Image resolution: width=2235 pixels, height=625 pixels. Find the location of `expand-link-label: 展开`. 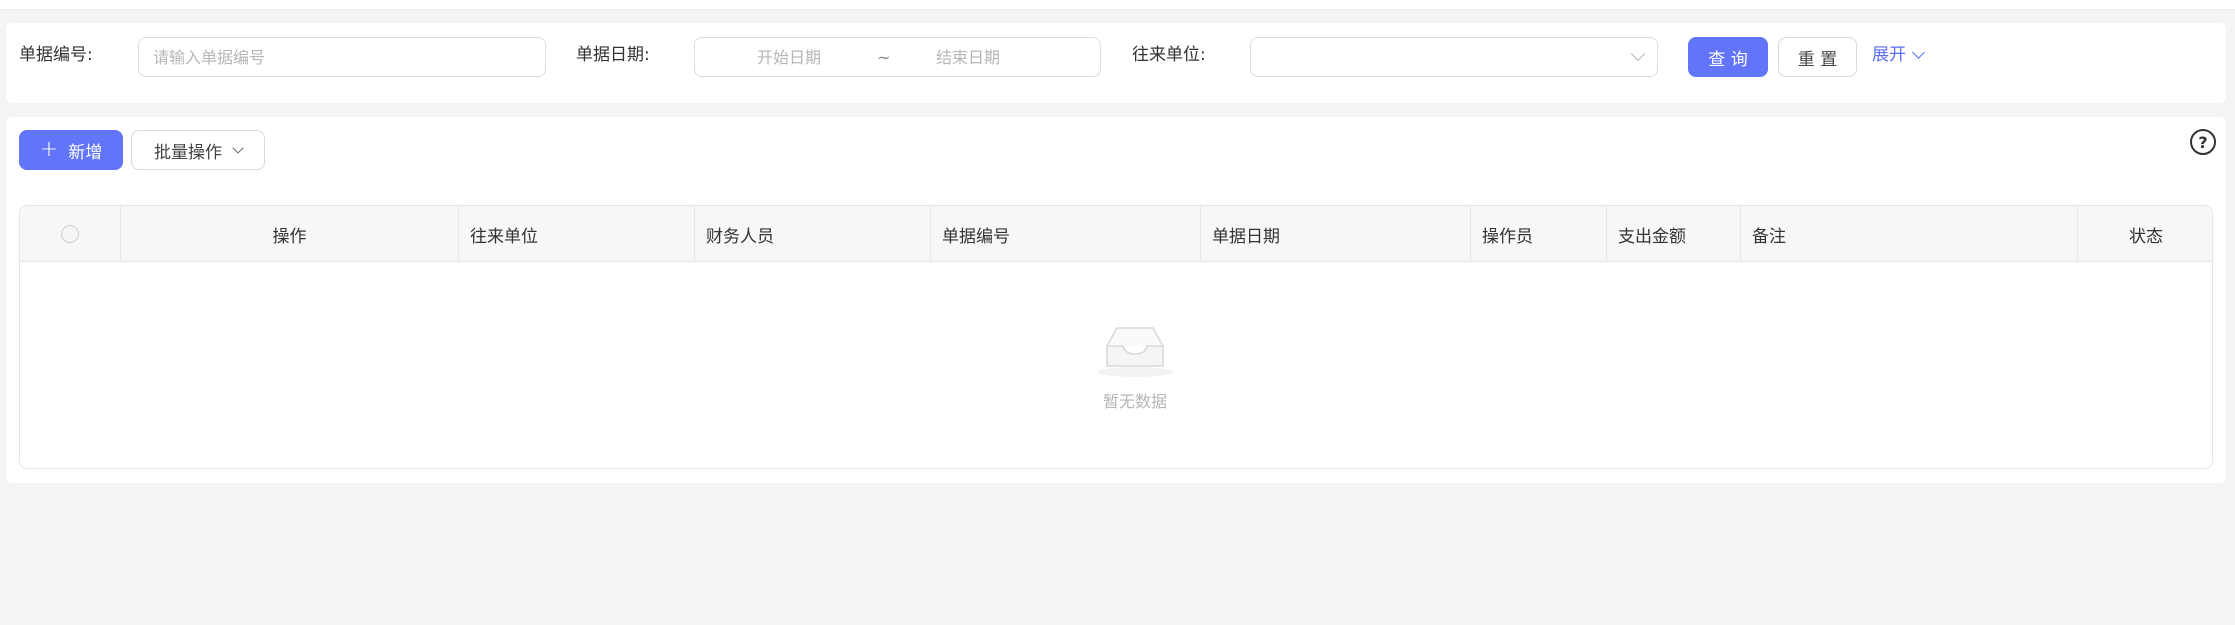

expand-link-label: 展开 is located at coordinates (1889, 55).